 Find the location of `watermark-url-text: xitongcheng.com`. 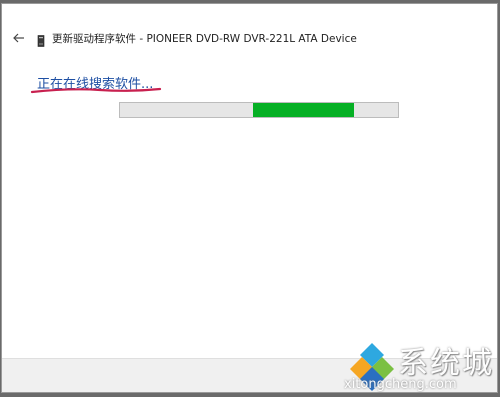

watermark-url-text: xitongcheng.com is located at coordinates (400, 384).